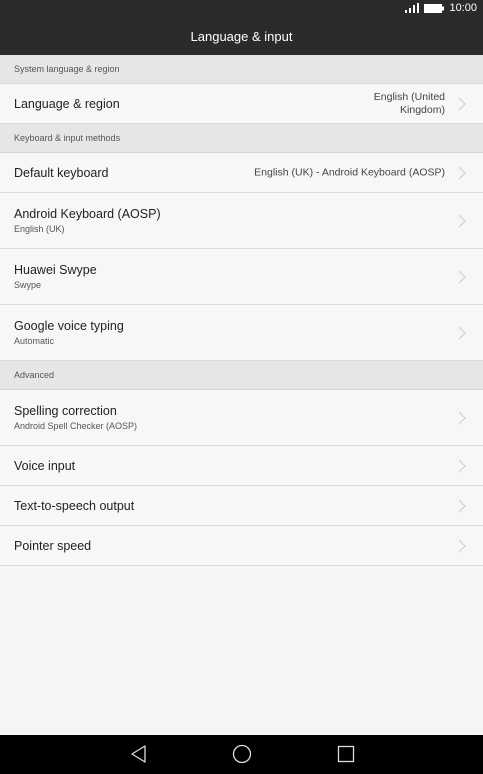 The width and height of the screenshot is (483, 774). What do you see at coordinates (241, 9) in the screenshot?
I see `status-bar: 10:00` at bounding box center [241, 9].